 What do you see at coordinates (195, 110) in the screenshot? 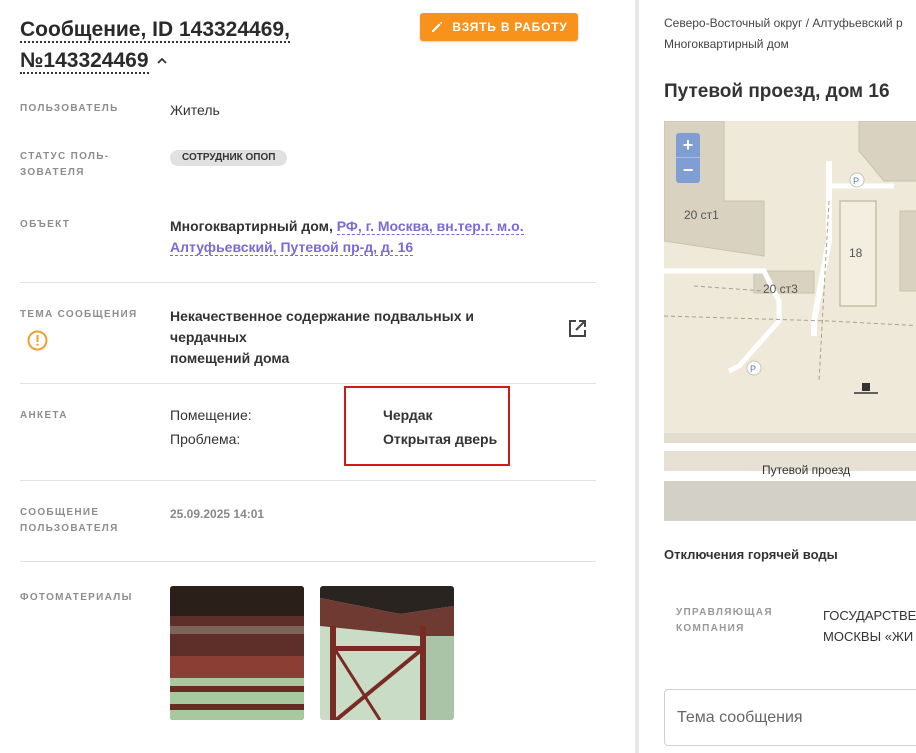
I see `user-value: Житель` at bounding box center [195, 110].